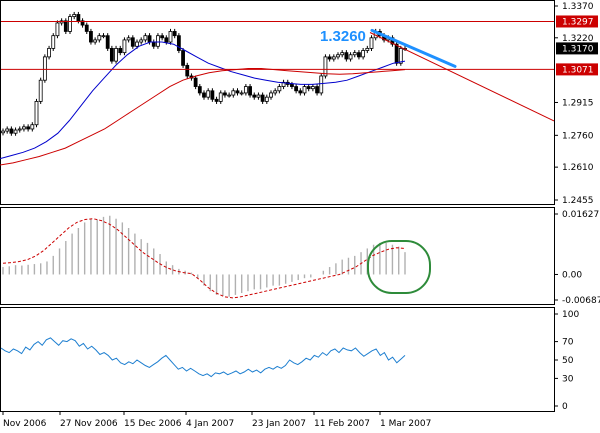  What do you see at coordinates (25, 424) in the screenshot?
I see `x-tick-label: Nov 2006` at bounding box center [25, 424].